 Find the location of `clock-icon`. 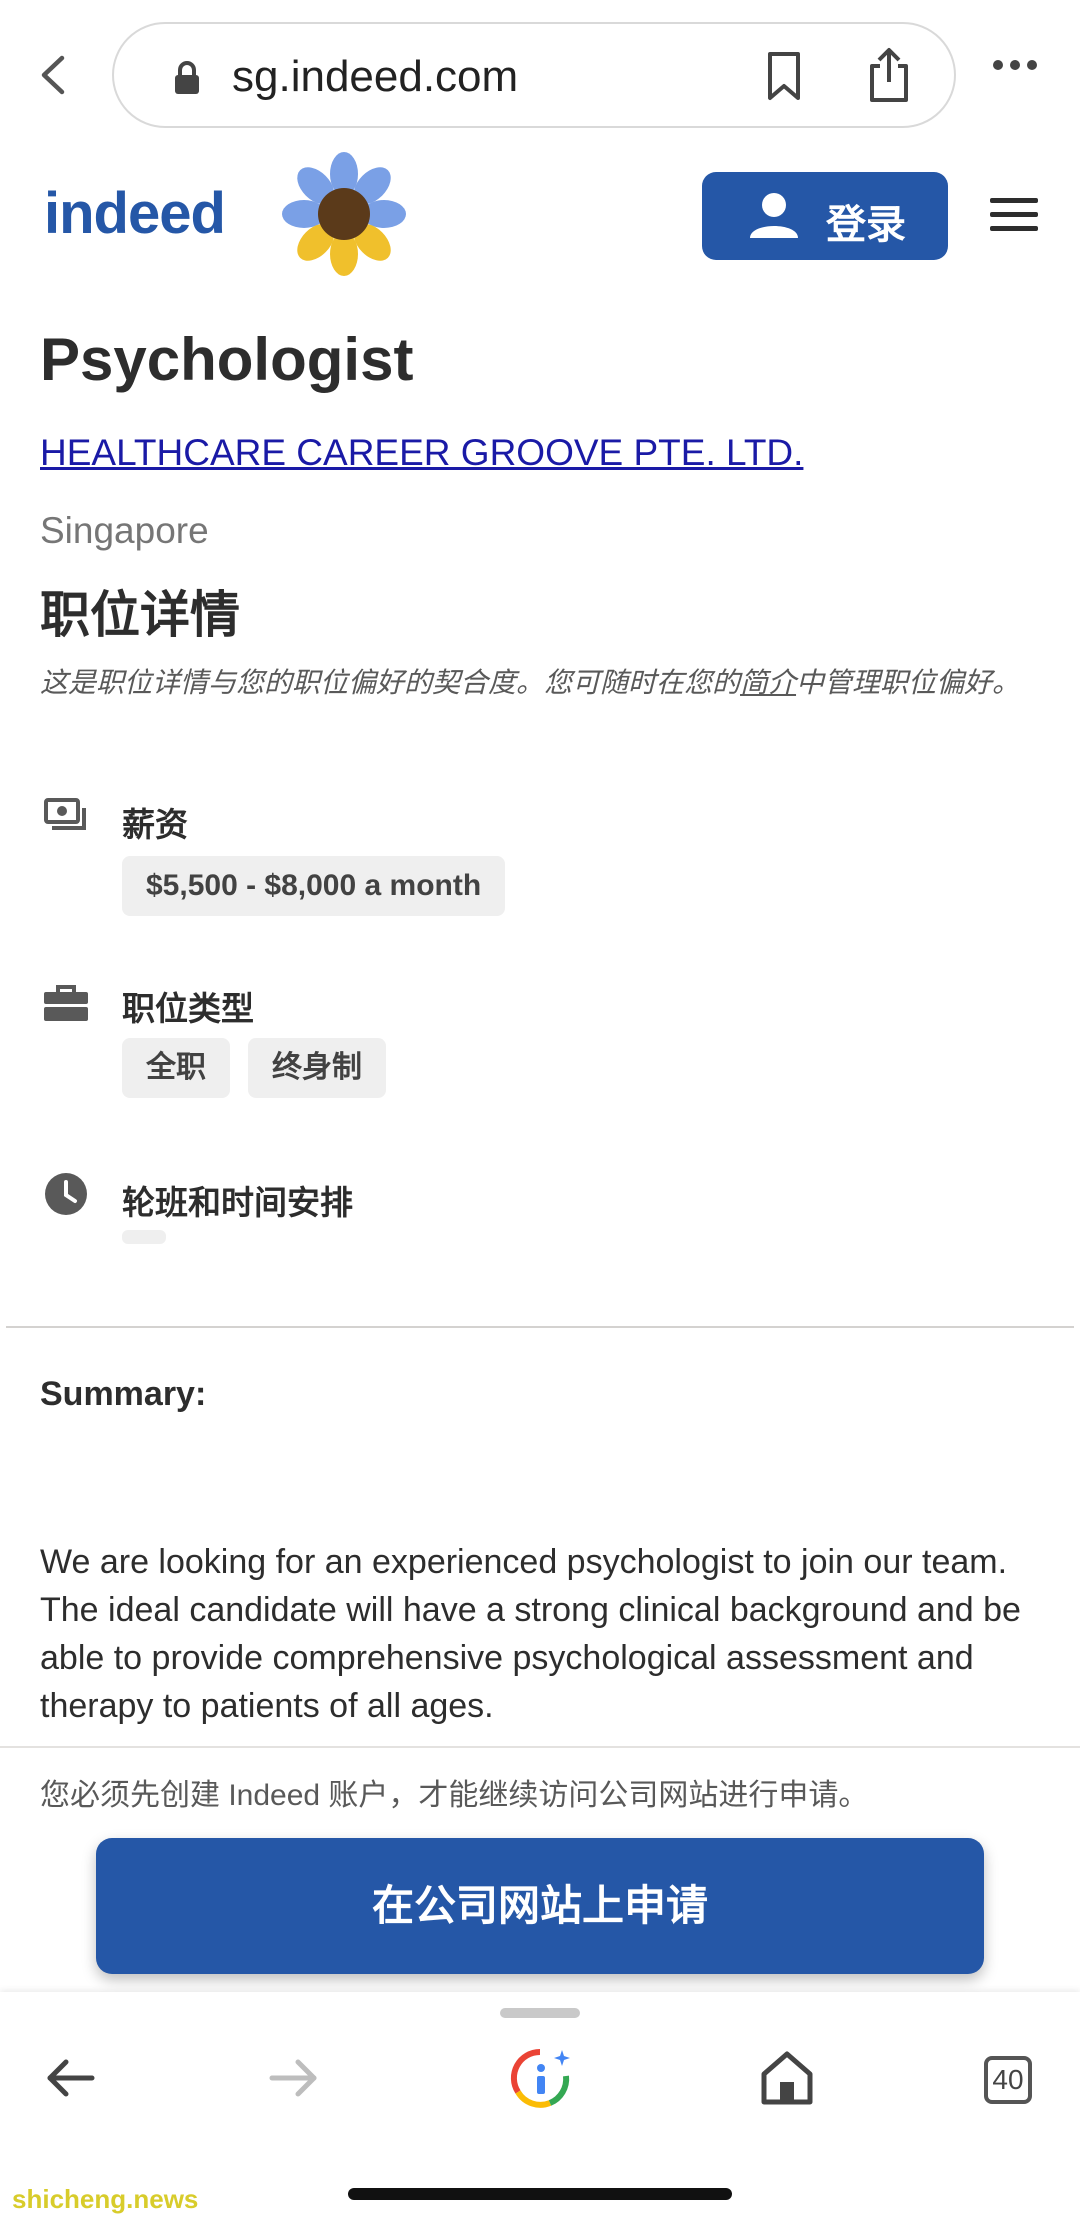

clock-icon is located at coordinates (66, 1194).